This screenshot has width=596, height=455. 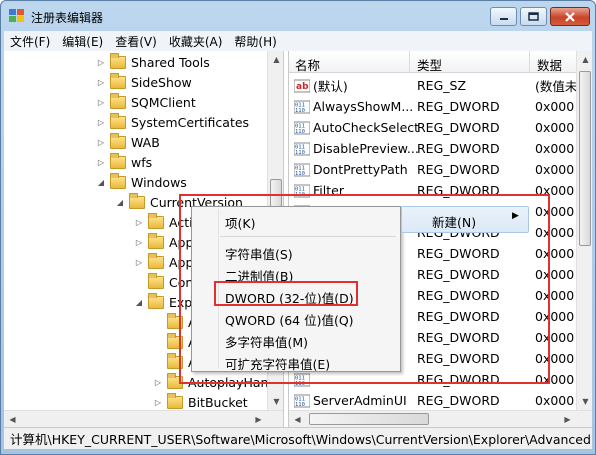 I want to click on tree-item: ▷ wfs, so click(x=124, y=162).